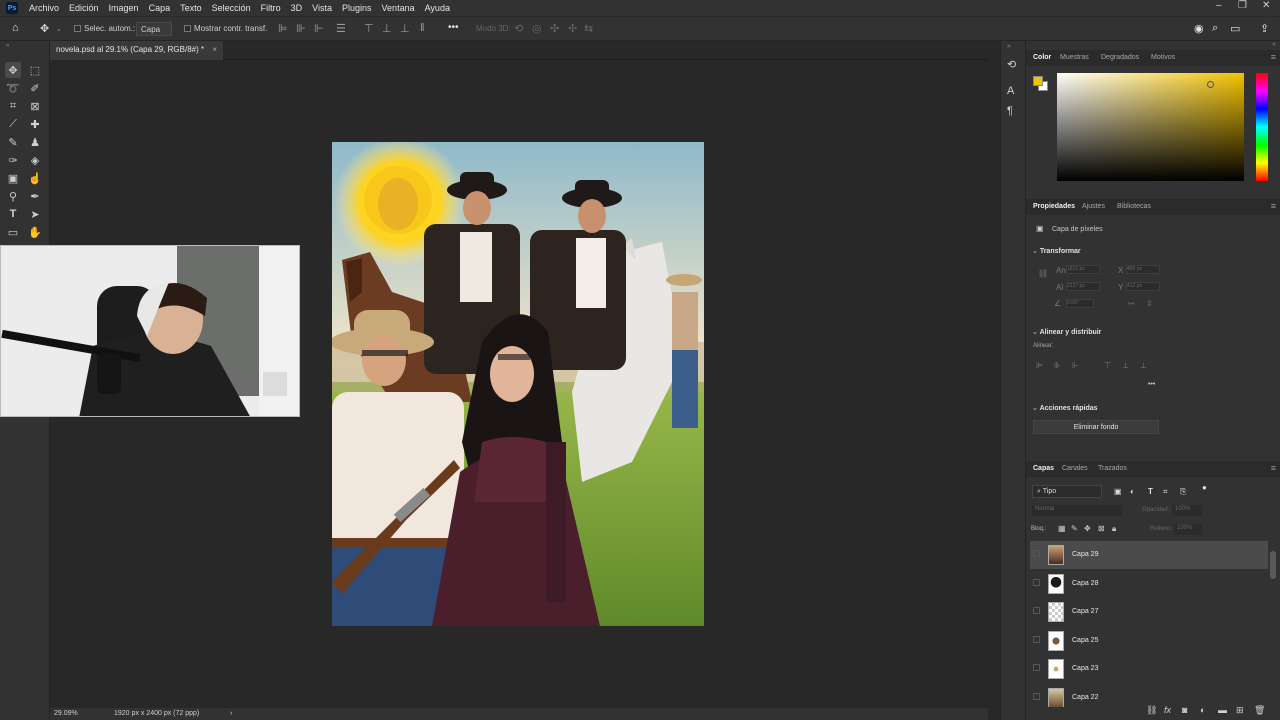 Image resolution: width=1280 pixels, height=720 pixels. What do you see at coordinates (1096, 427) in the screenshot?
I see `remove-background-button: Eliminar fondo` at bounding box center [1096, 427].